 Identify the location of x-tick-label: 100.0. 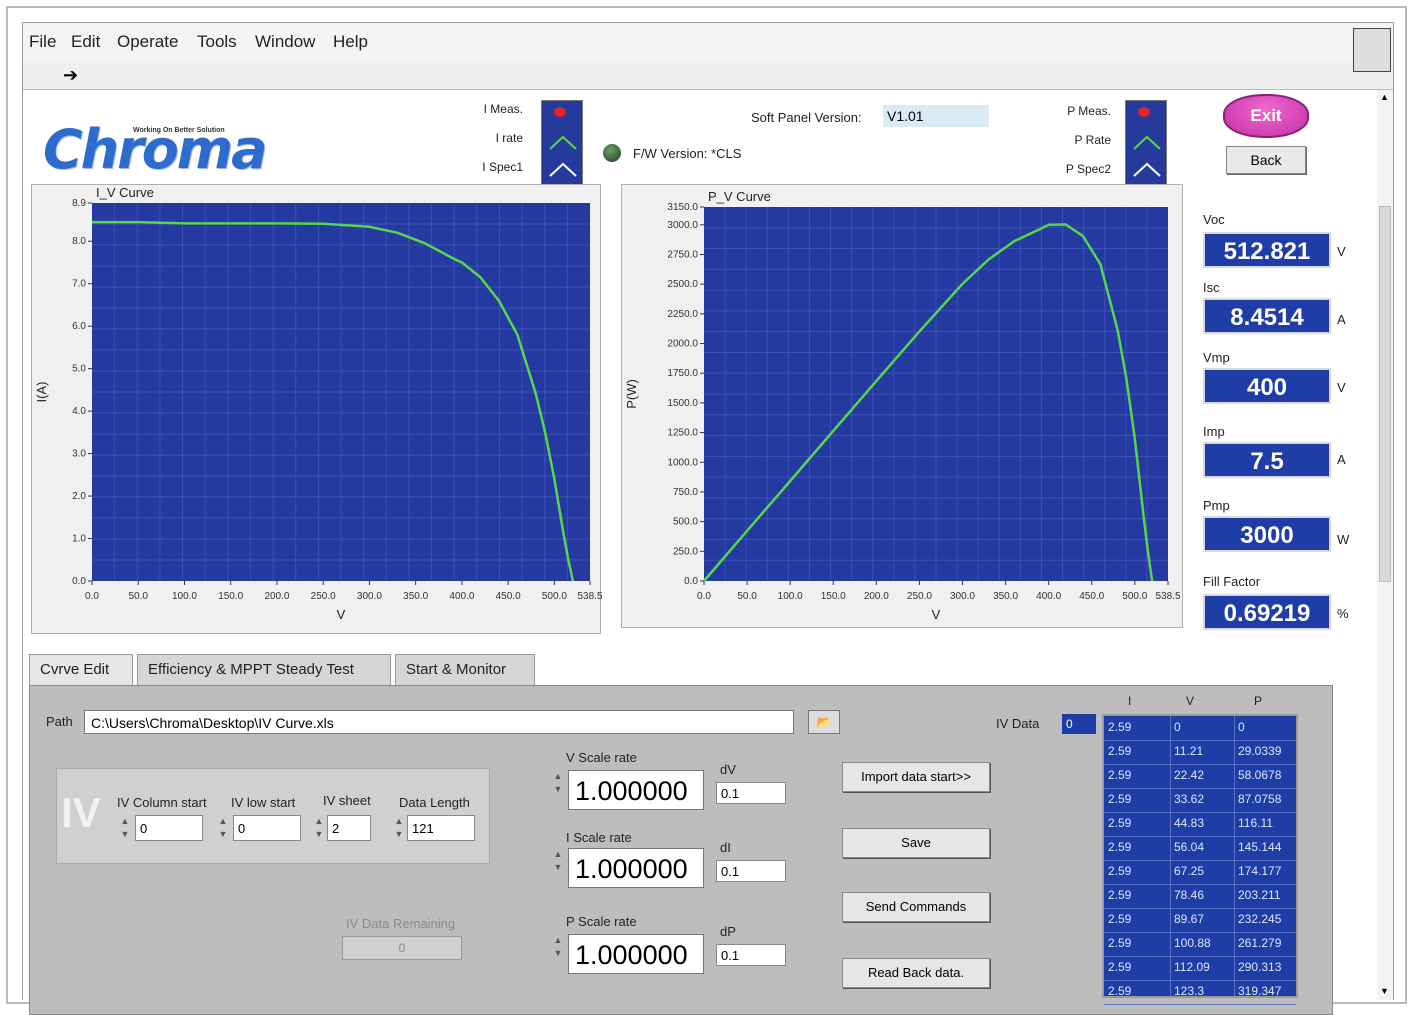
(790, 596).